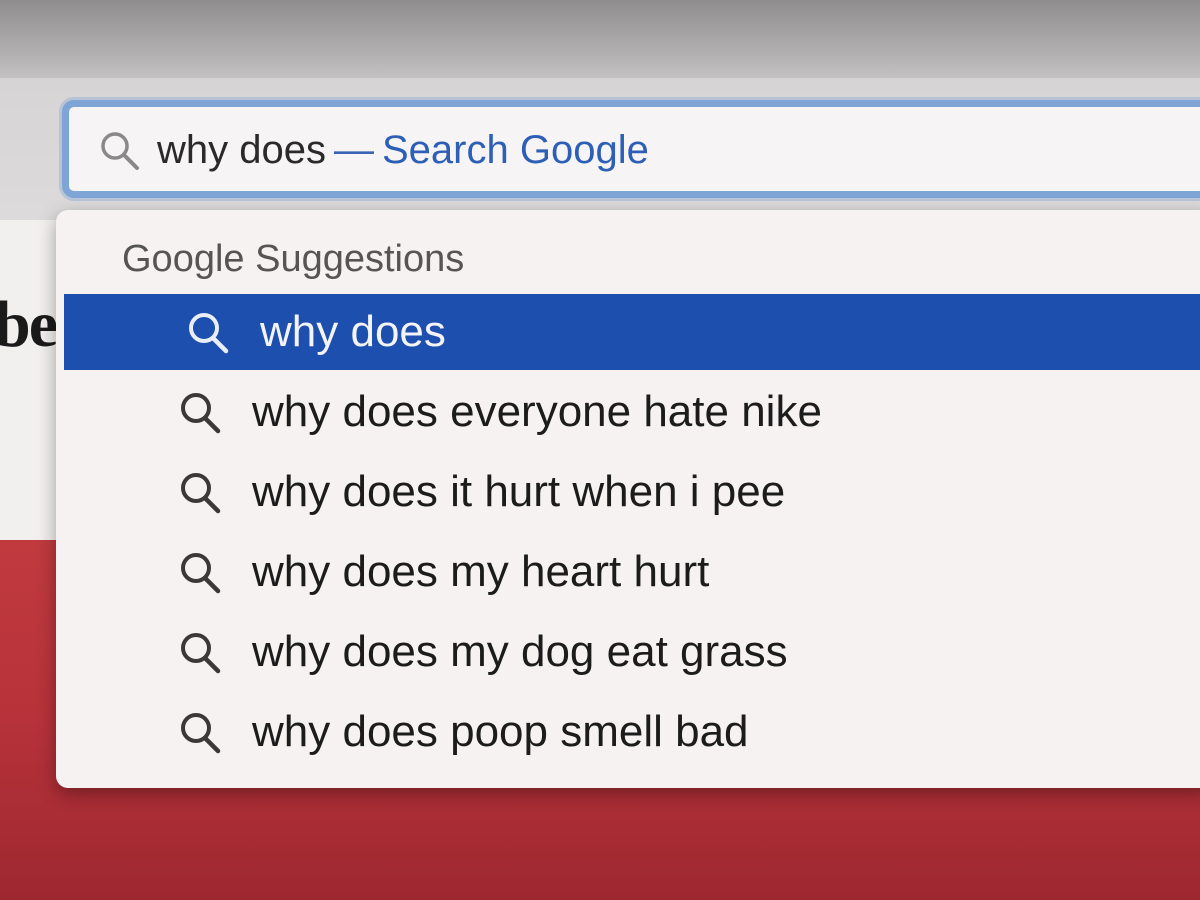  I want to click on address-search-hint: Search Google, so click(515, 149).